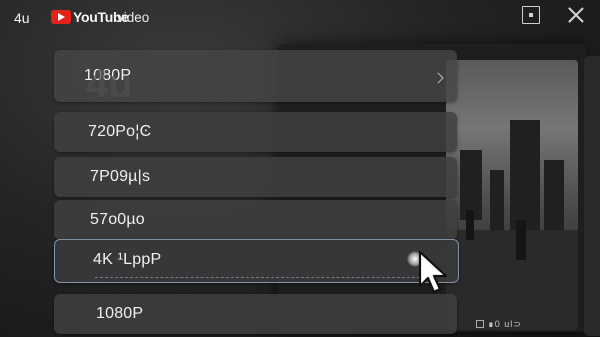  What do you see at coordinates (255, 314) in the screenshot?
I see `quality-option-1080p-bottom: 1080P` at bounding box center [255, 314].